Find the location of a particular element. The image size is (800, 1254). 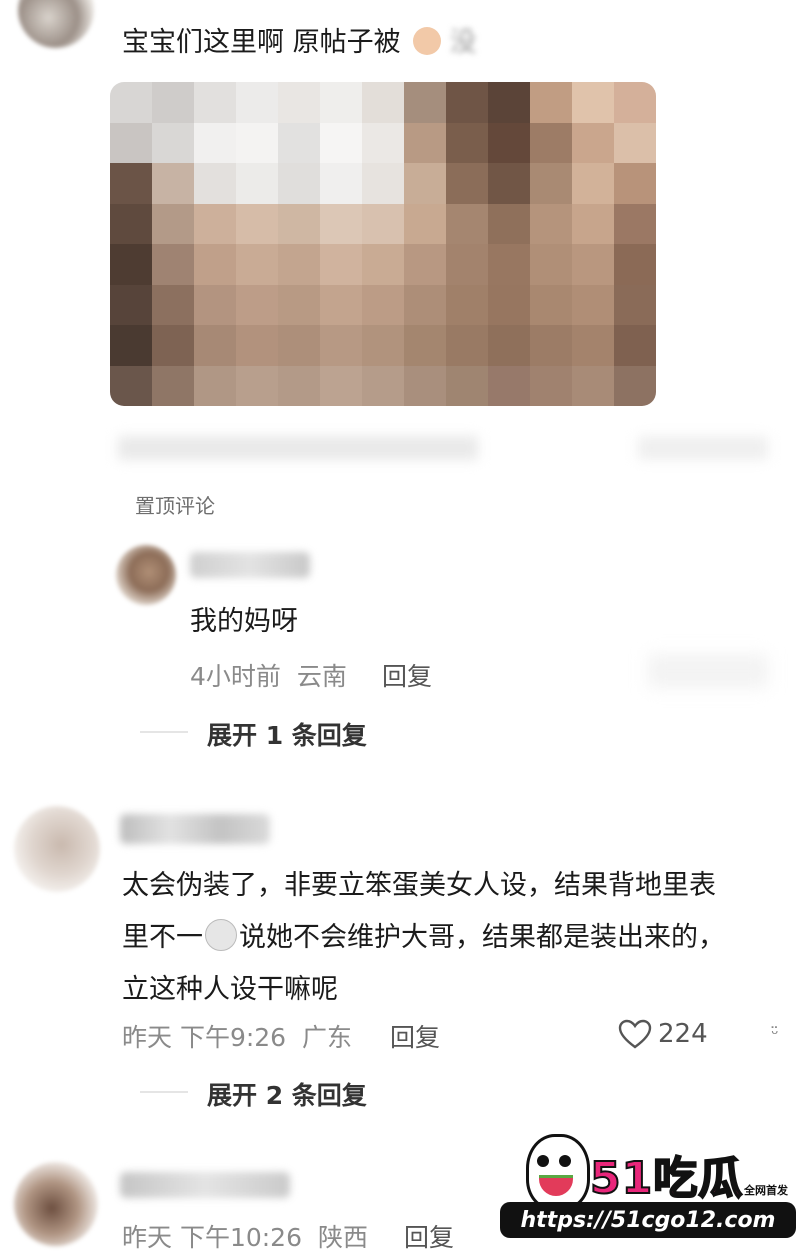

expand-replies-button: 展开 2 条回复 is located at coordinates (287, 1094).